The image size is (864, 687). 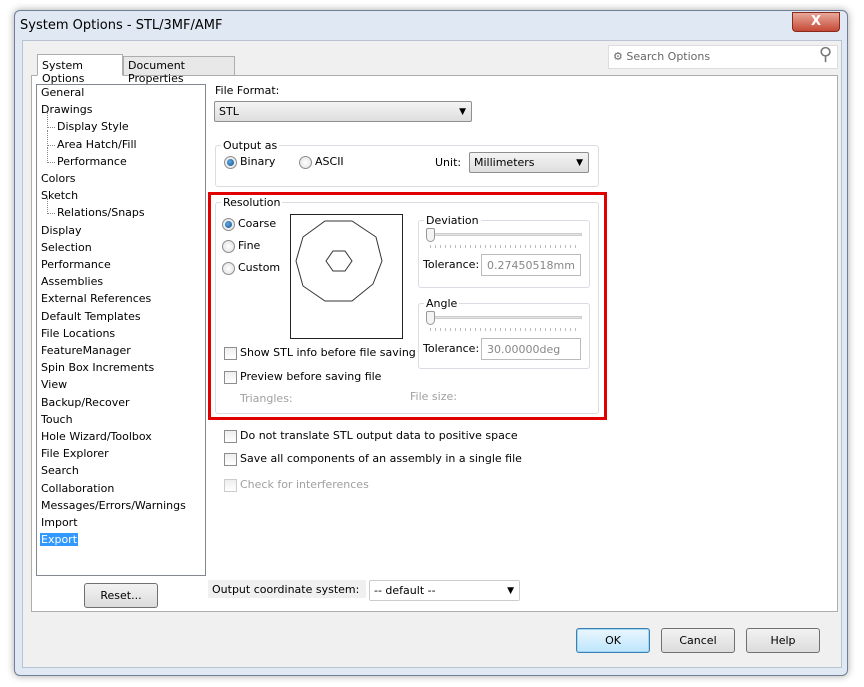 What do you see at coordinates (668, 56) in the screenshot?
I see `search-placeholder: Search Options` at bounding box center [668, 56].